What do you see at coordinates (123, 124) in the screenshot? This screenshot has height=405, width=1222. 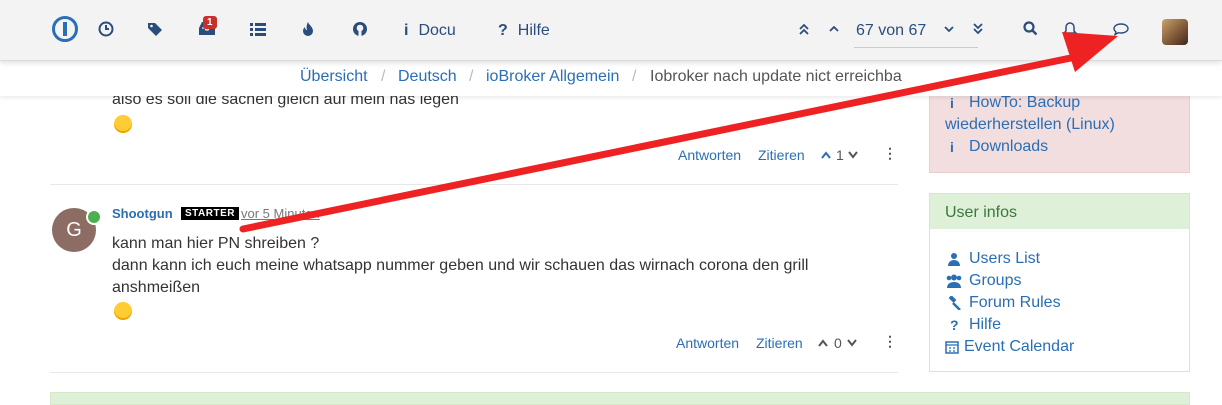 I see `smile-emoji-icon` at bounding box center [123, 124].